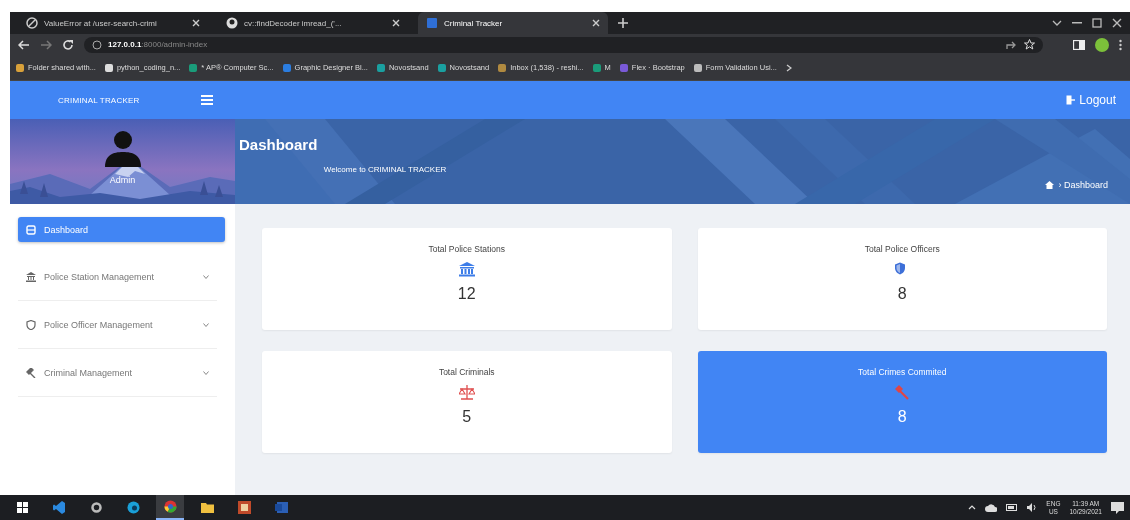  Describe the element at coordinates (22, 507) in the screenshot. I see `windows-start-icon` at that location.